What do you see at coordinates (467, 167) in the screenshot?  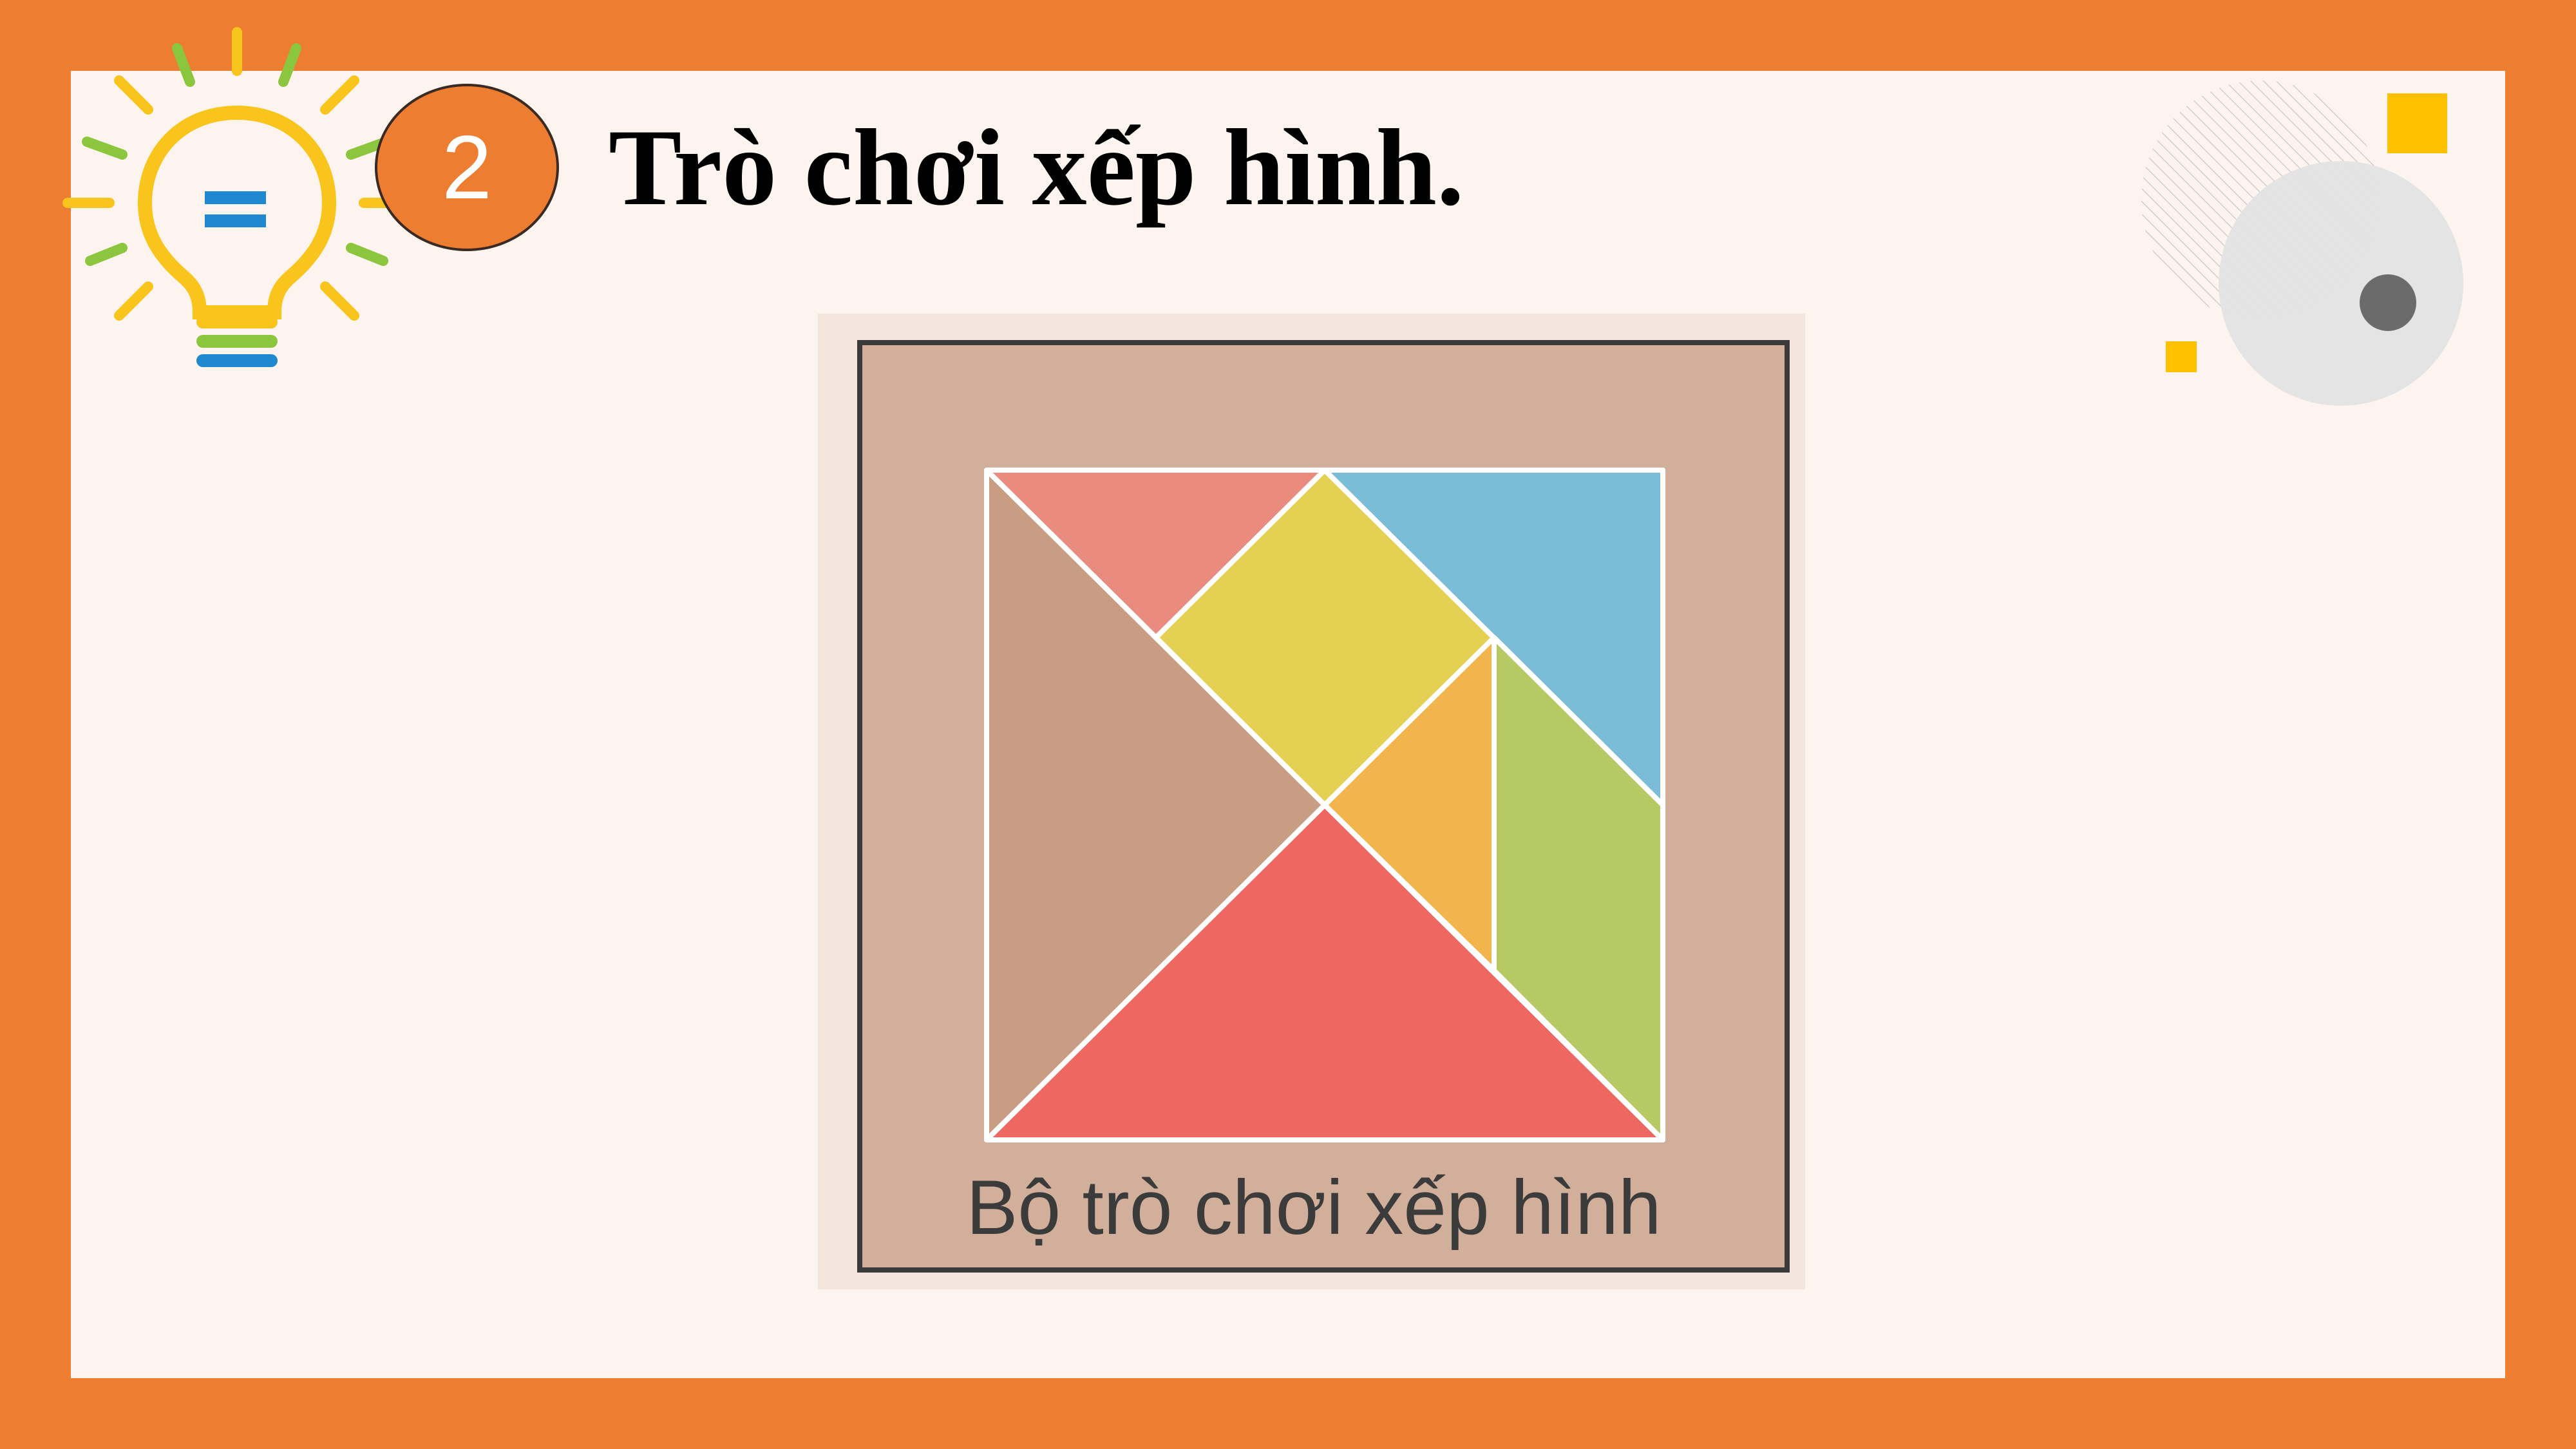 I see `slide-number-badge: 2` at bounding box center [467, 167].